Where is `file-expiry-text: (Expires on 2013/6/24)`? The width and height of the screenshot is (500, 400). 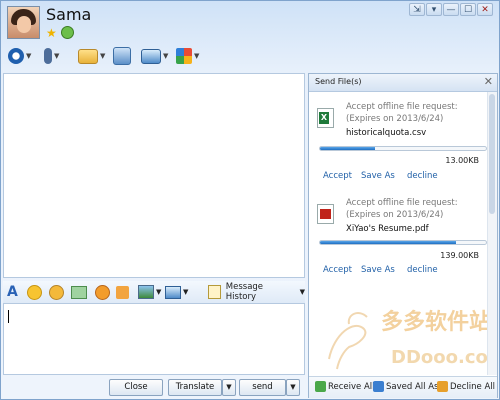
file-expiry-text: (Expires on 2013/6/24) is located at coordinates (395, 215).